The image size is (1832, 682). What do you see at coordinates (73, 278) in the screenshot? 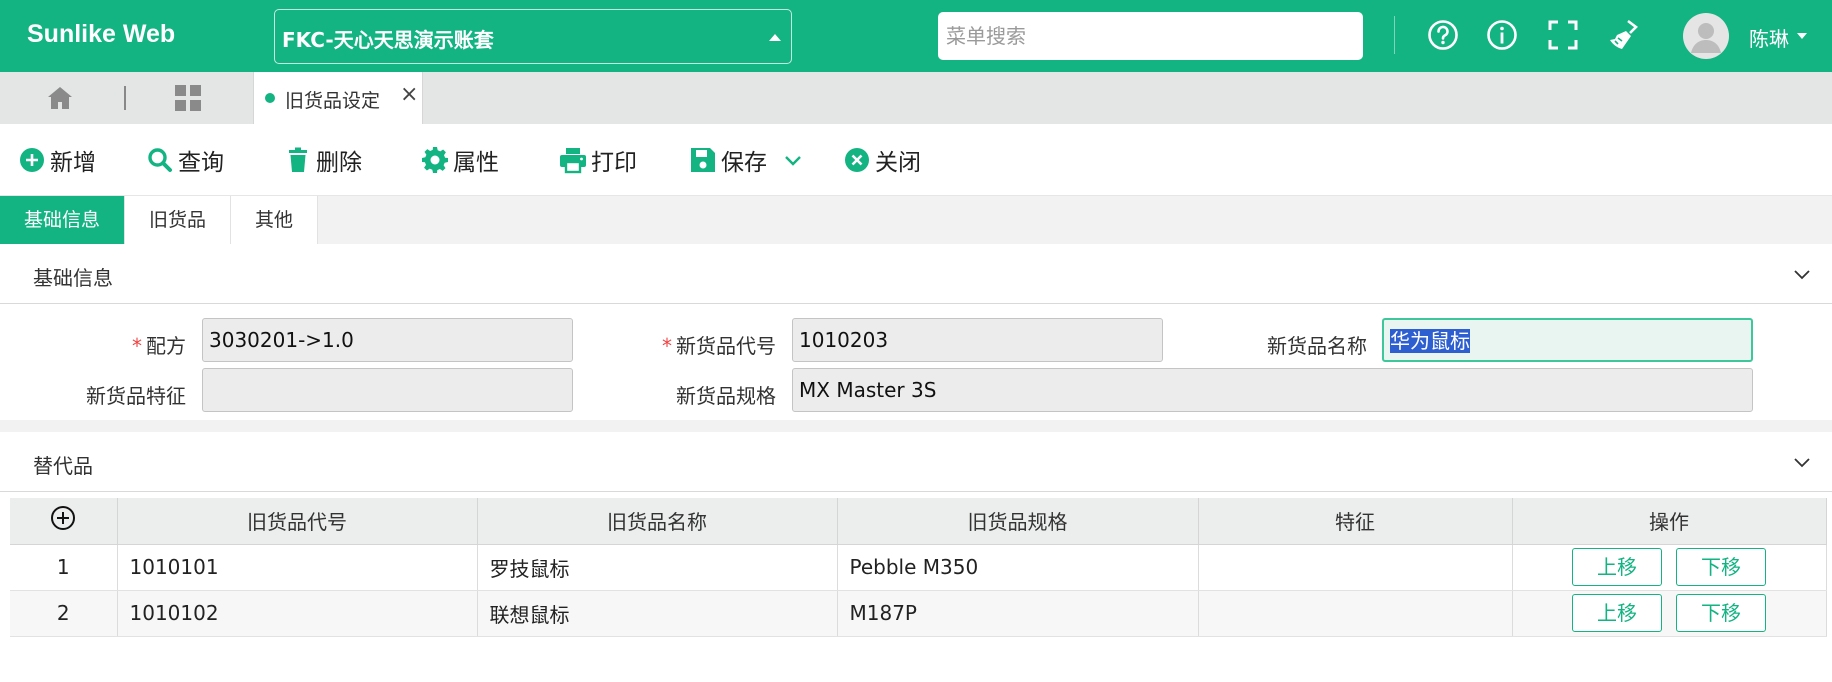
I see `panel-title: 基础信息` at bounding box center [73, 278].